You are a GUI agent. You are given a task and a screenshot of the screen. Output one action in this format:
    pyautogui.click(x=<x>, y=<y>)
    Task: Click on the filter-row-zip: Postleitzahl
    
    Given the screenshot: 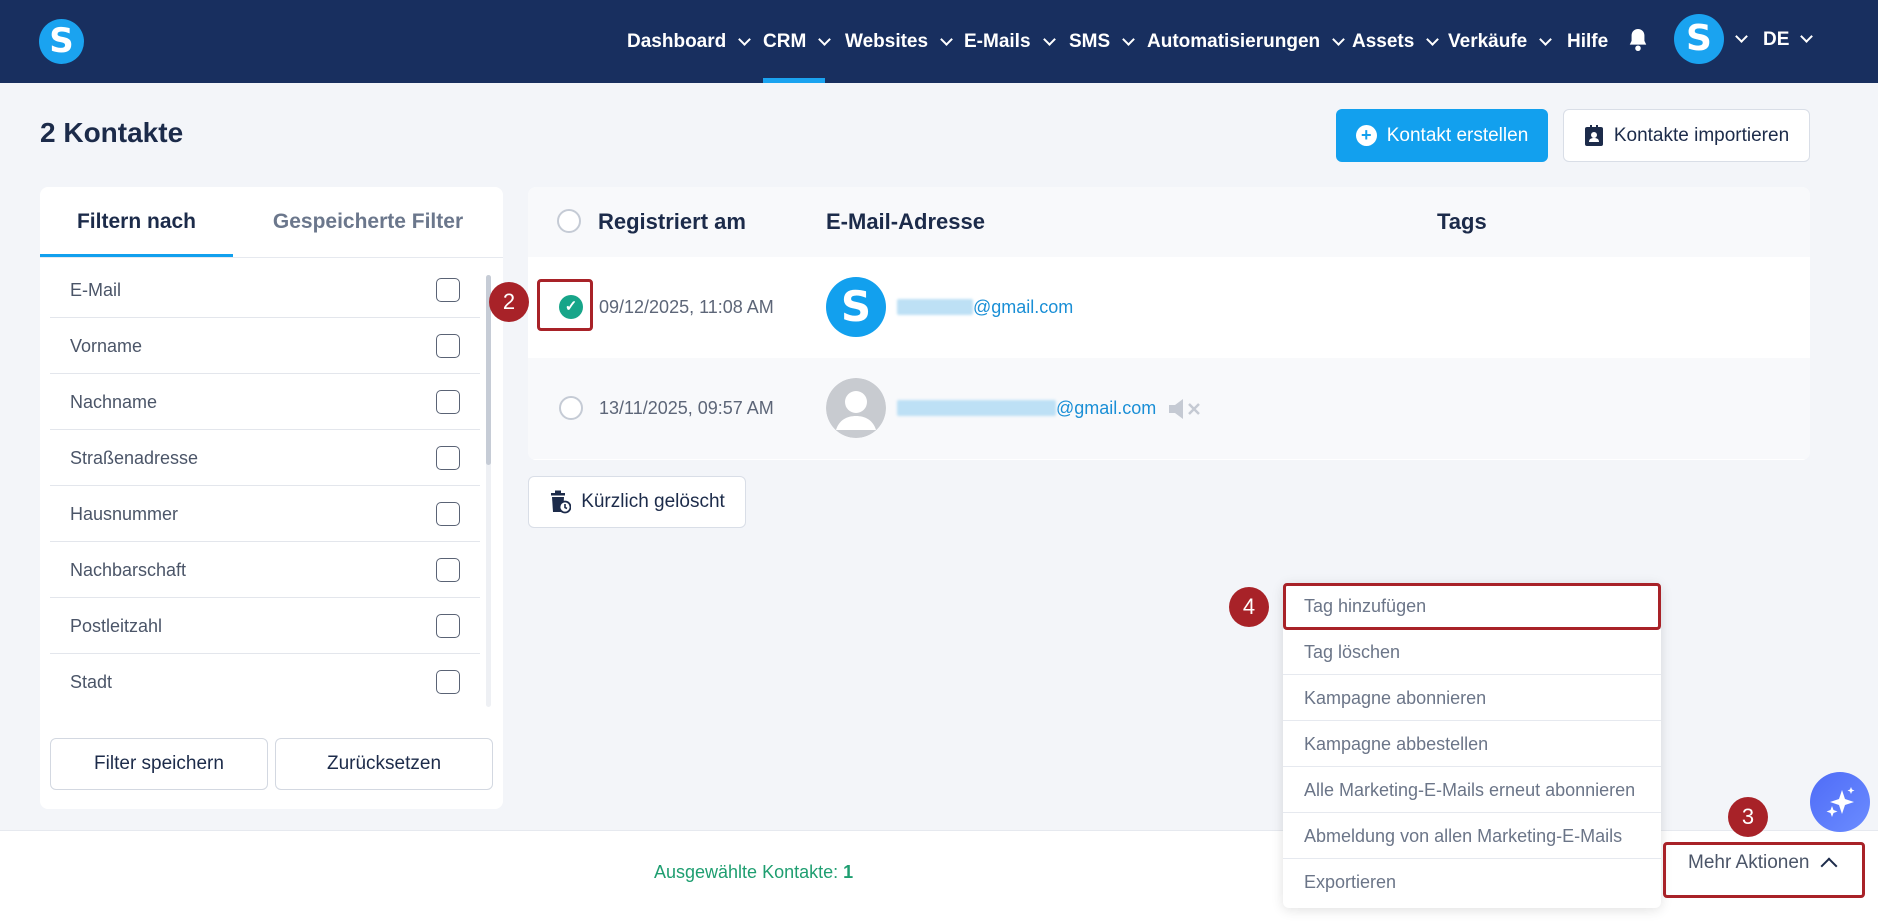 What is the action you would take?
    pyautogui.click(x=265, y=626)
    